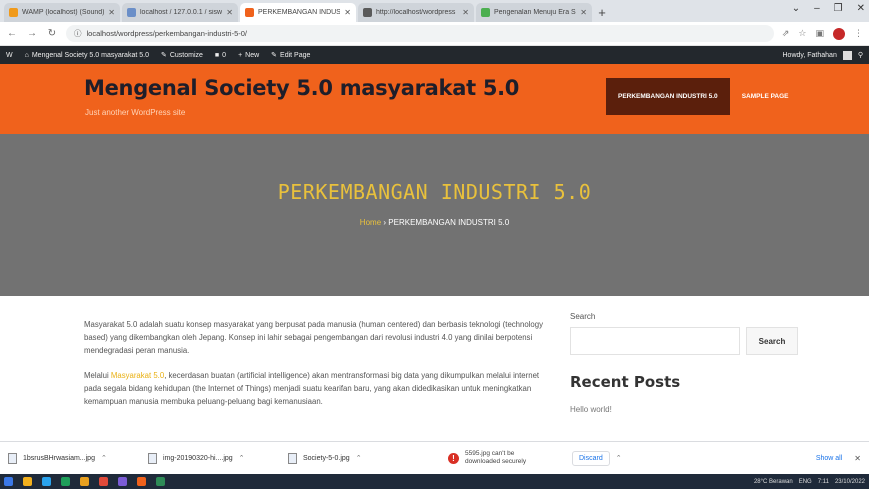 Image resolution: width=869 pixels, height=489 pixels. What do you see at coordinates (449, 222) in the screenshot?
I see `breadcrumb-current: PERKEMBANGAN INDUSTRI 5.0` at bounding box center [449, 222].